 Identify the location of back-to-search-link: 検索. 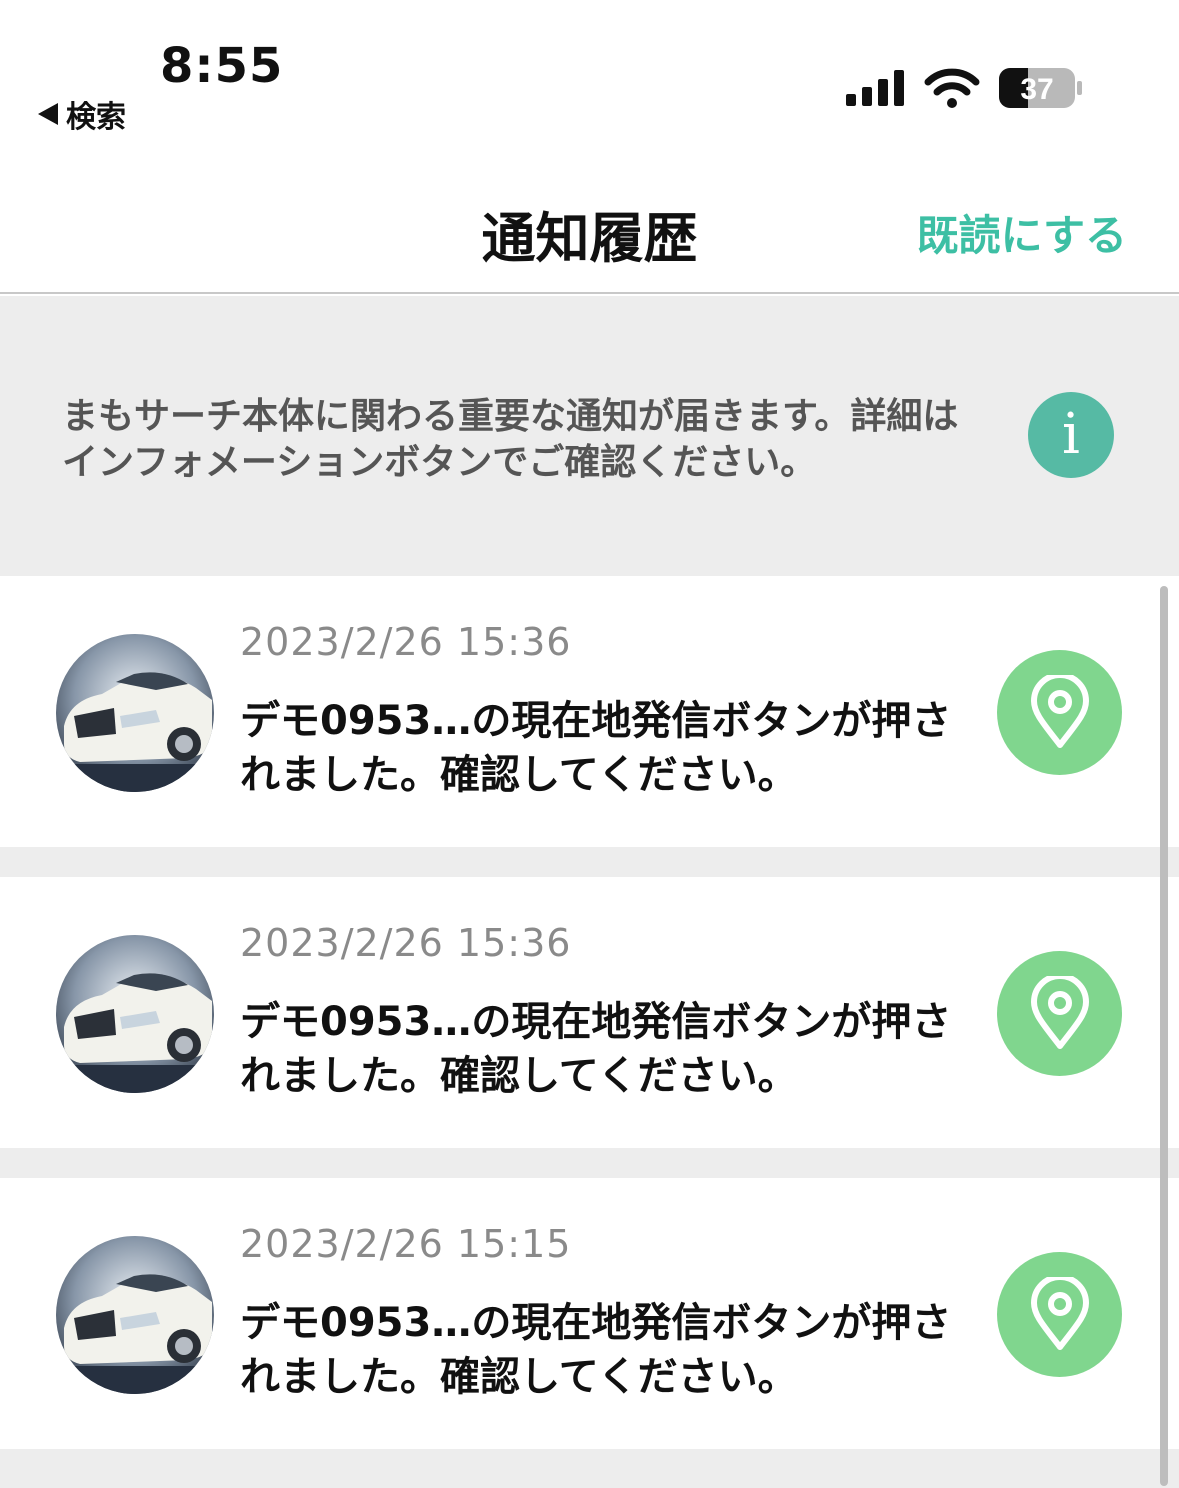
(82, 114).